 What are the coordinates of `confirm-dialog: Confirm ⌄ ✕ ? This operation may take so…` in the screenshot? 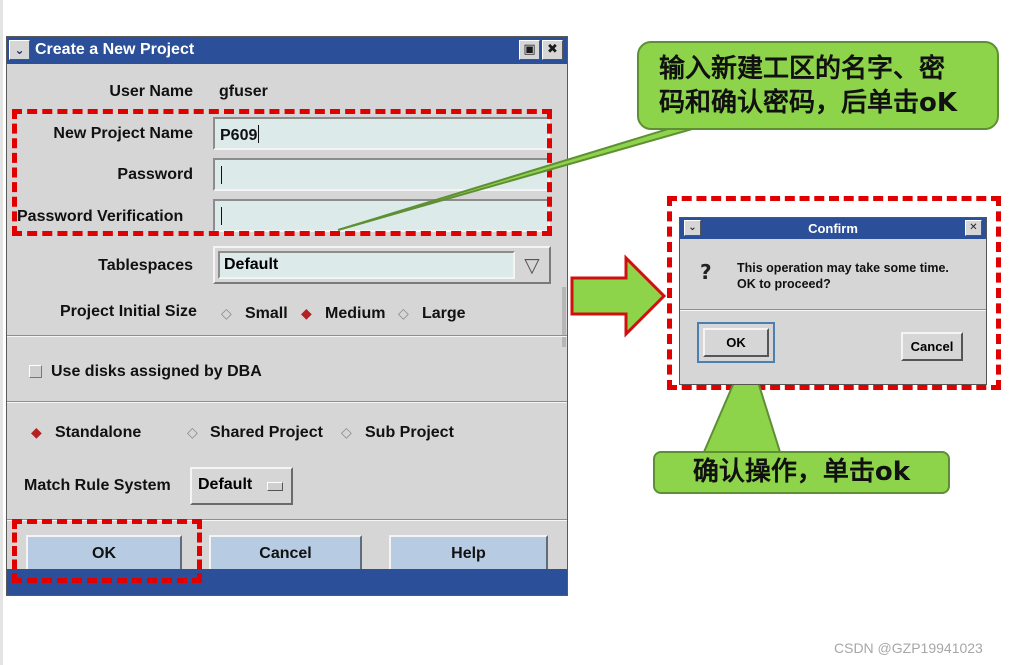 It's located at (833, 301).